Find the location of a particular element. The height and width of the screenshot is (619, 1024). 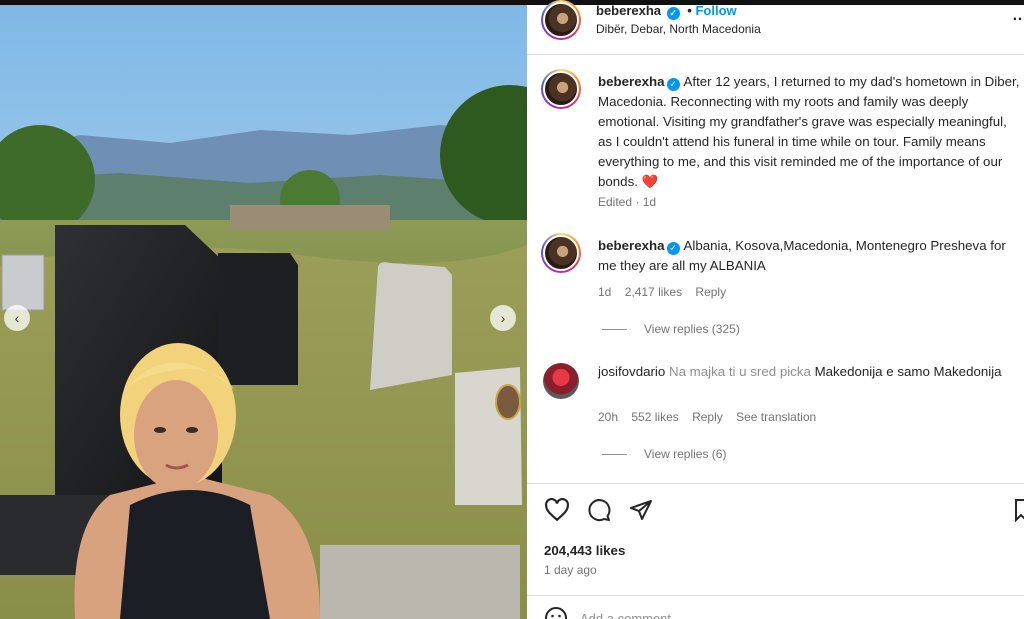

comment-age: 20h is located at coordinates (608, 417).